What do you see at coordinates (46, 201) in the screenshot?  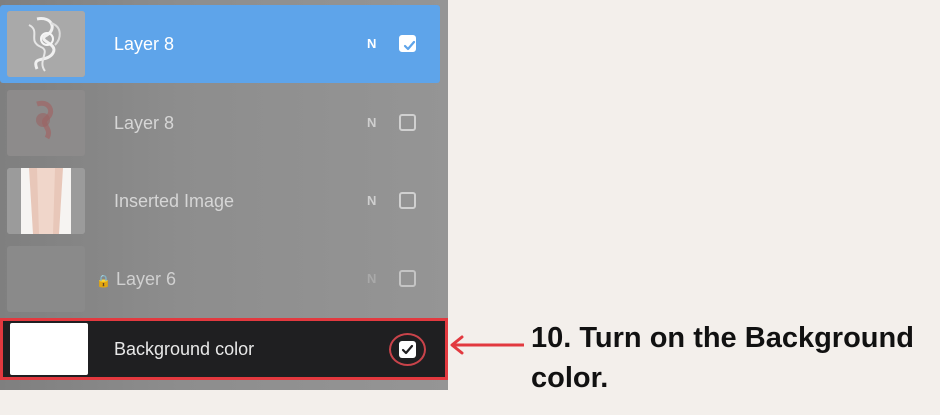 I see `layer-thumbnail-skin-photo` at bounding box center [46, 201].